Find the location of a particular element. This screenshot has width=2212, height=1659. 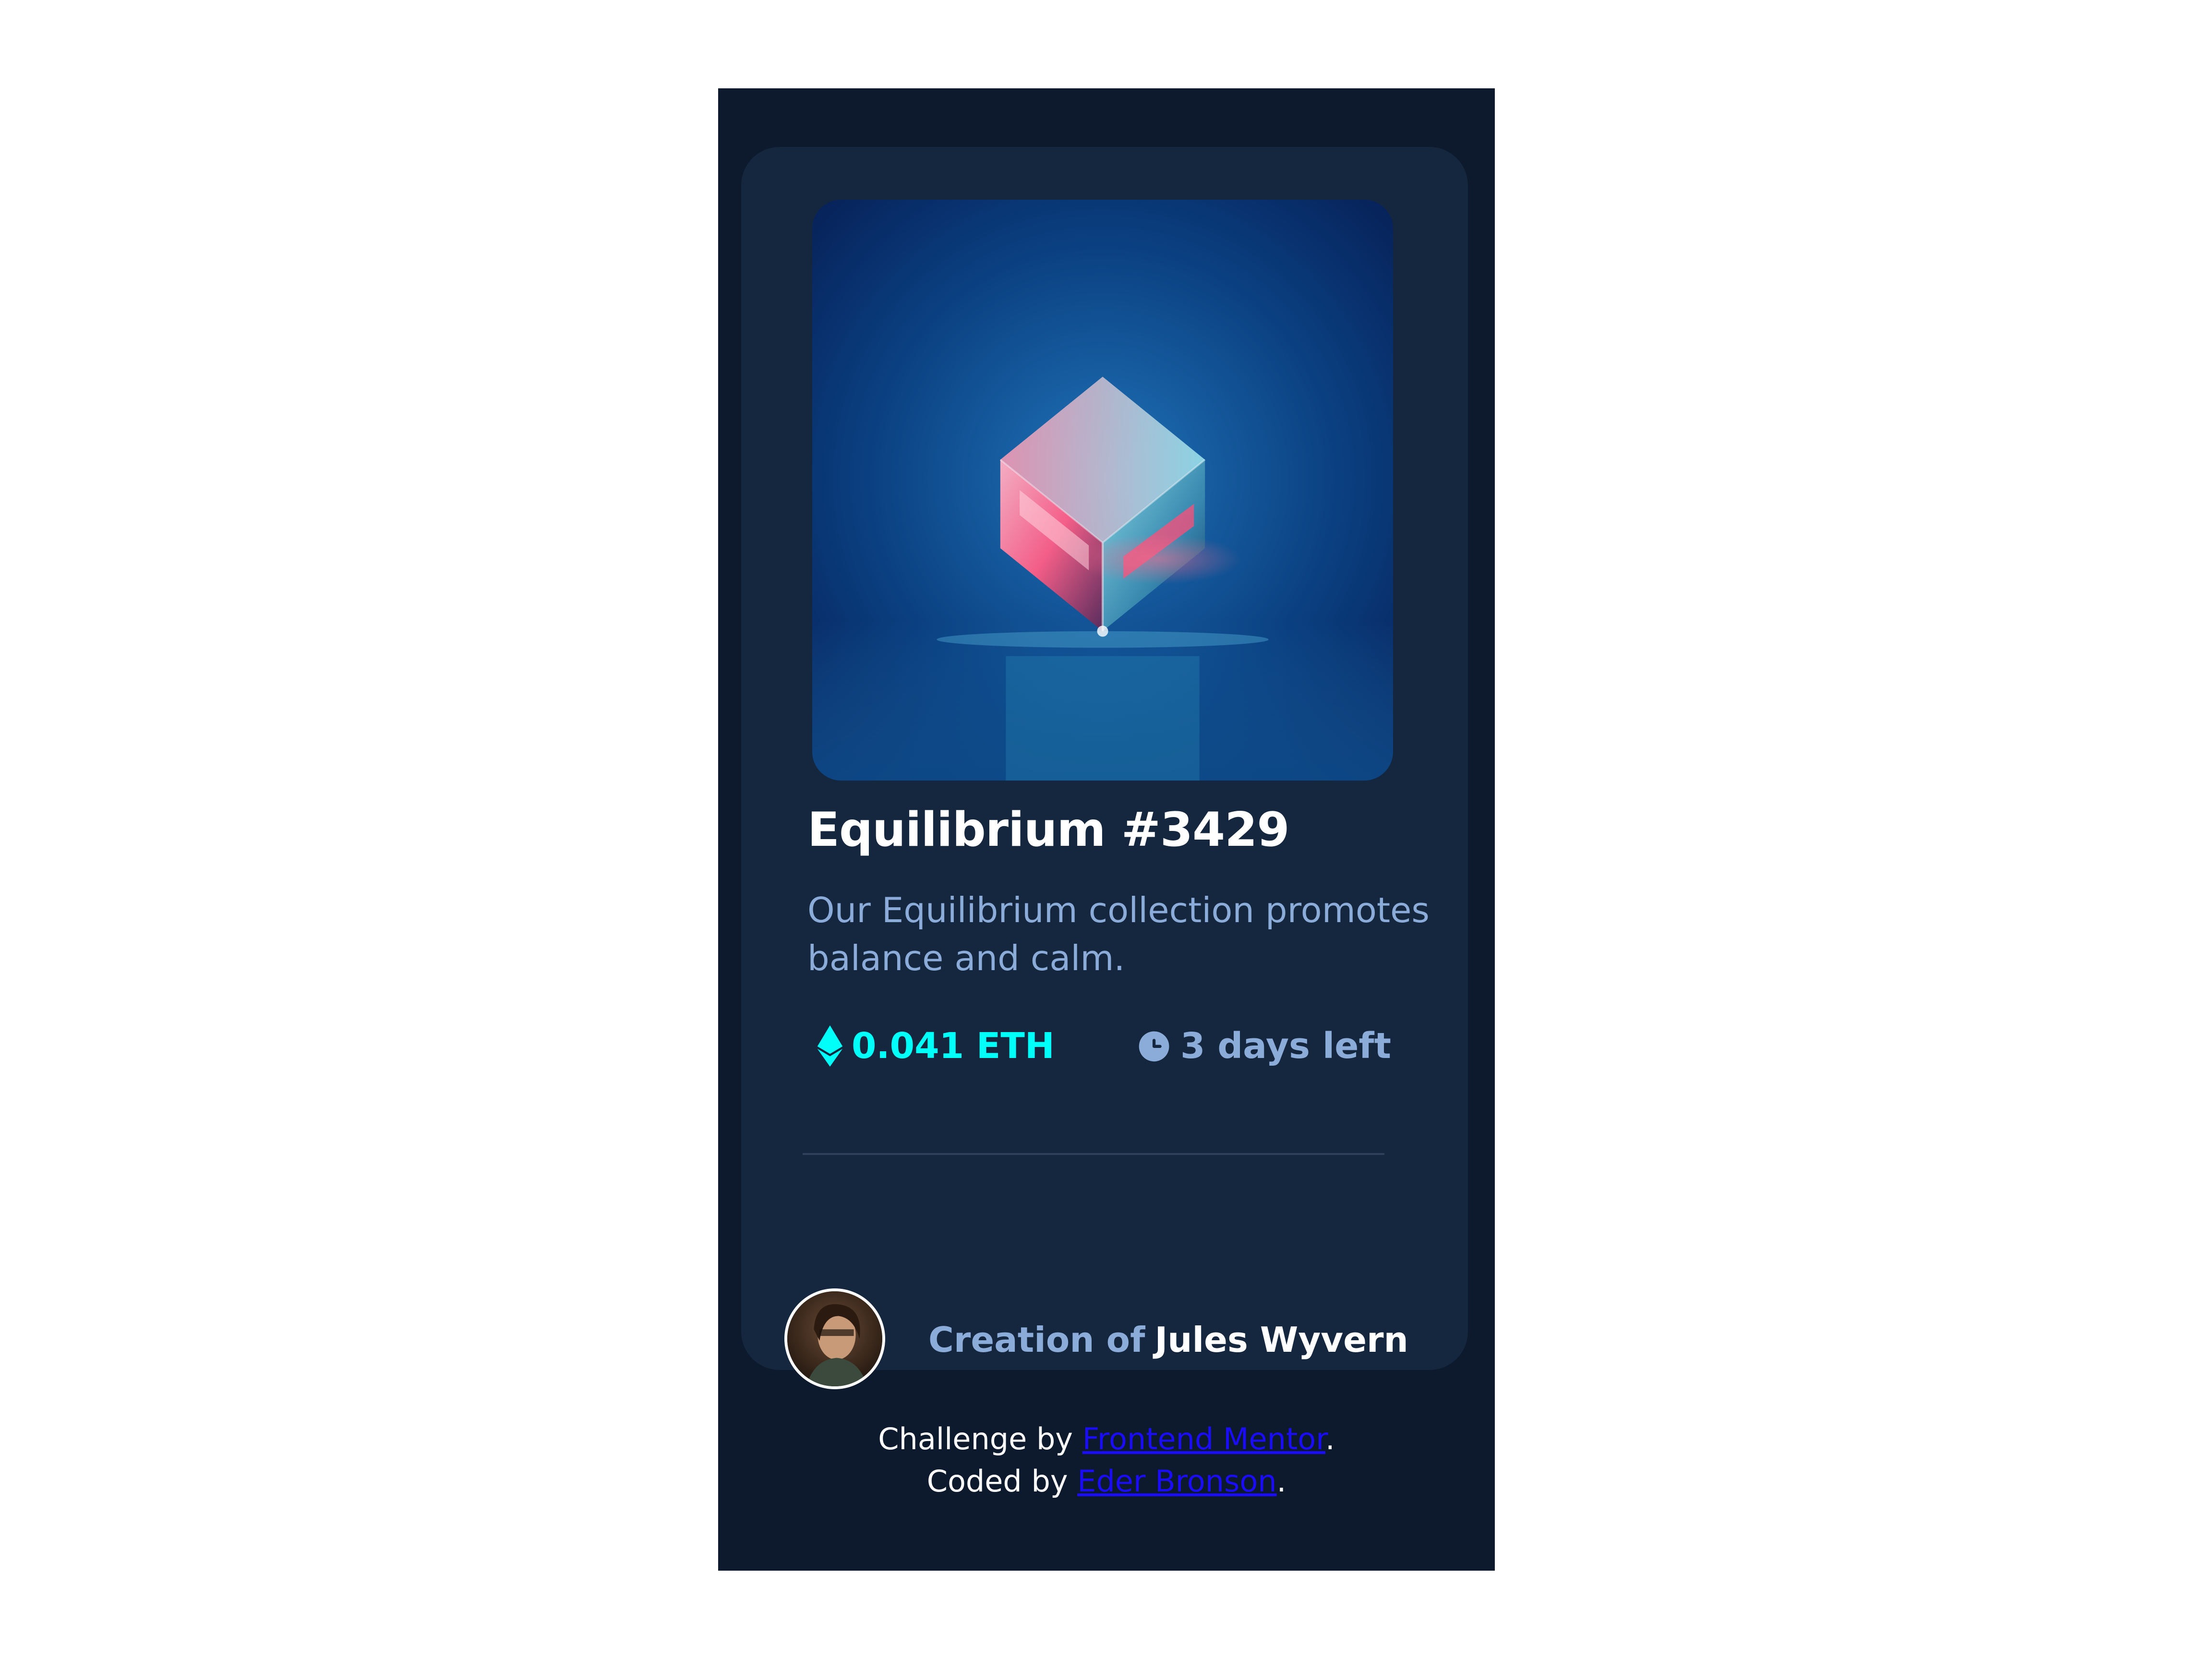

creator-credit: Creation of Jules Wyvern is located at coordinates (1168, 1339).